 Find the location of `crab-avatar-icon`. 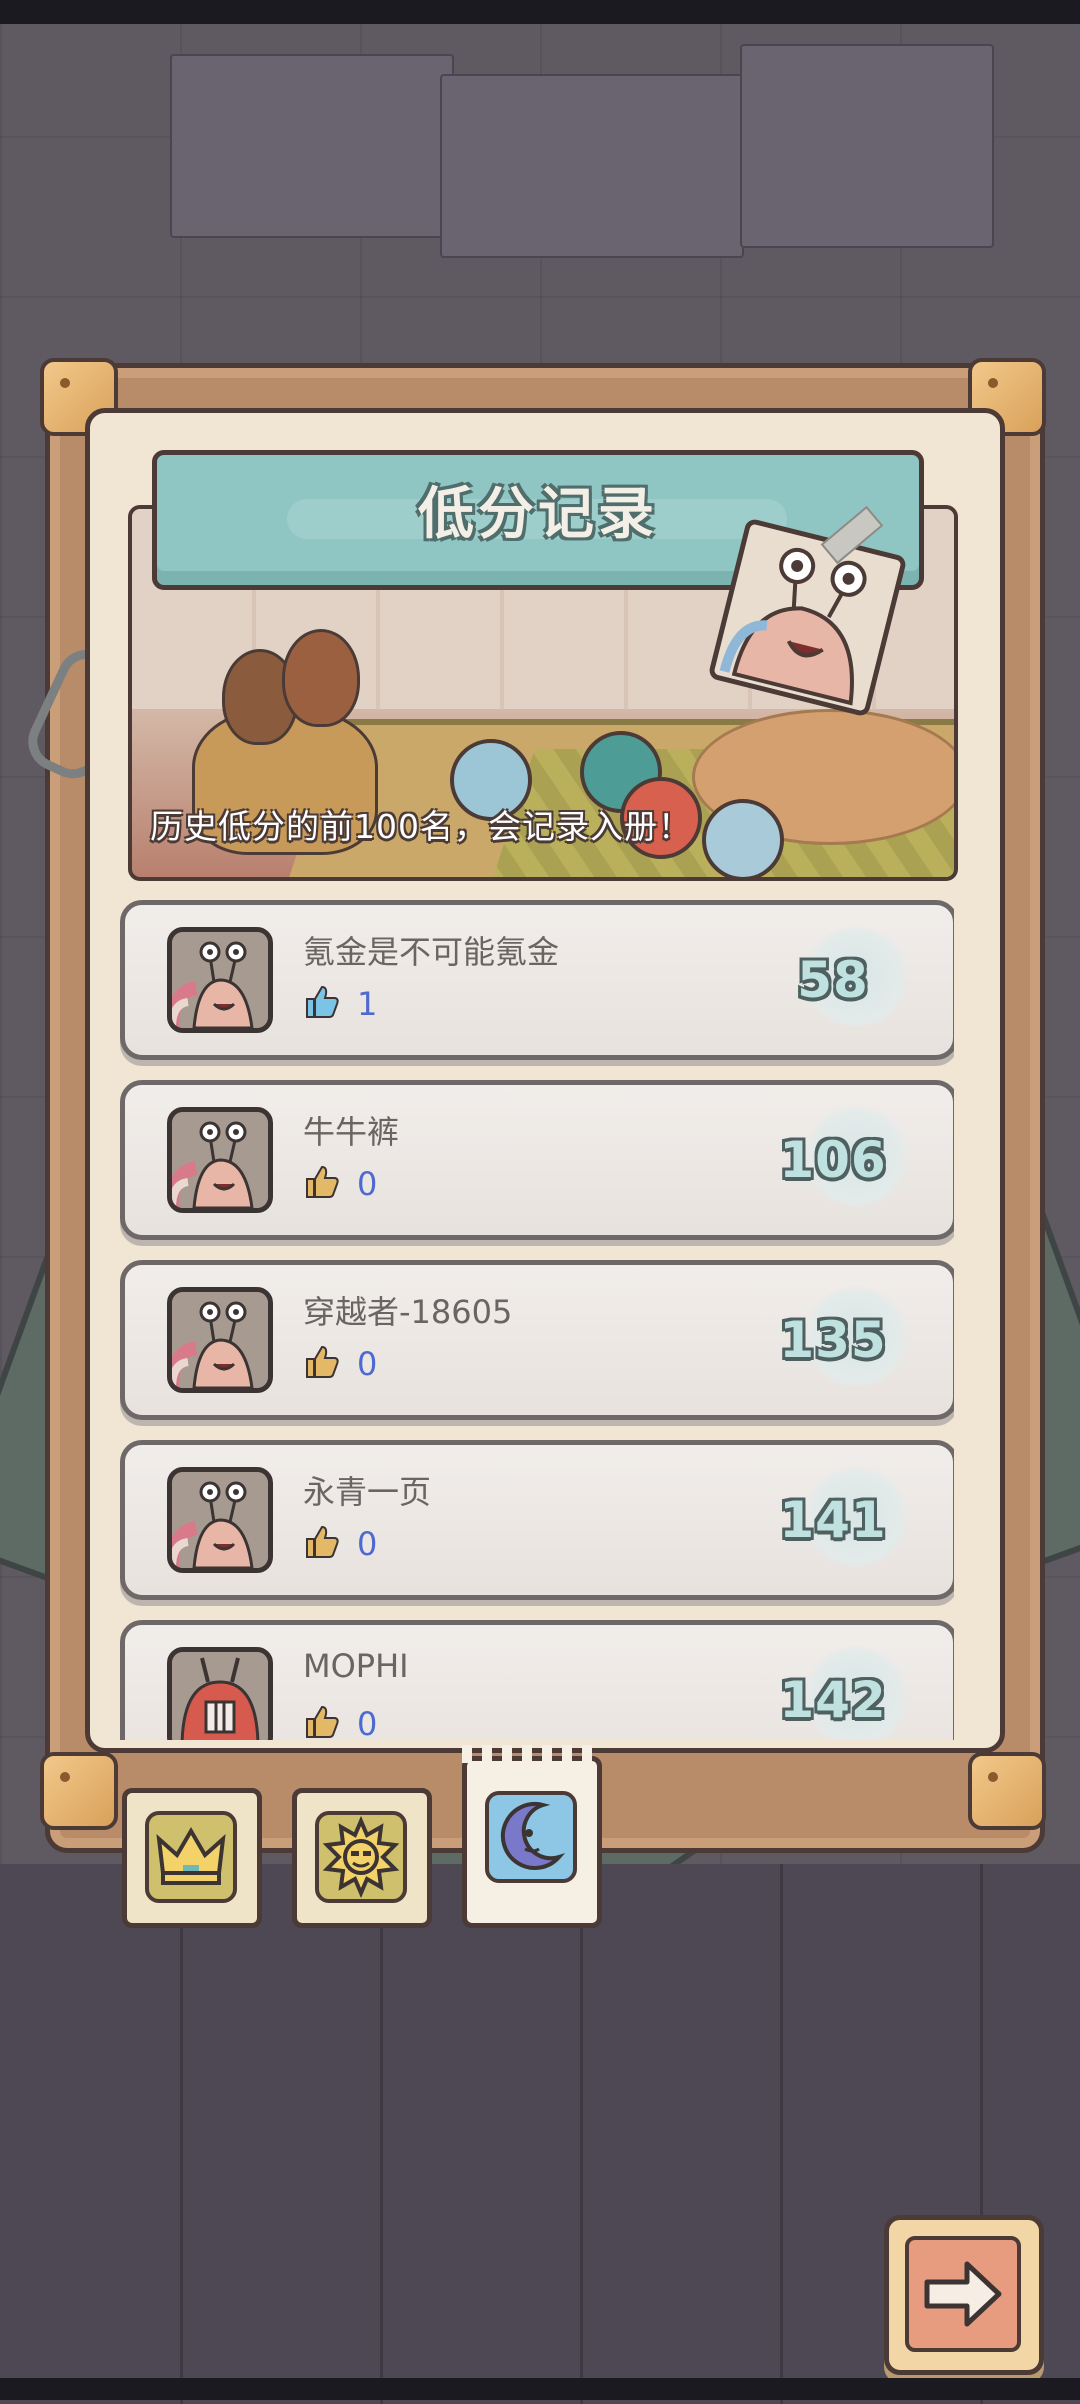

crab-avatar-icon is located at coordinates (220, 1696).